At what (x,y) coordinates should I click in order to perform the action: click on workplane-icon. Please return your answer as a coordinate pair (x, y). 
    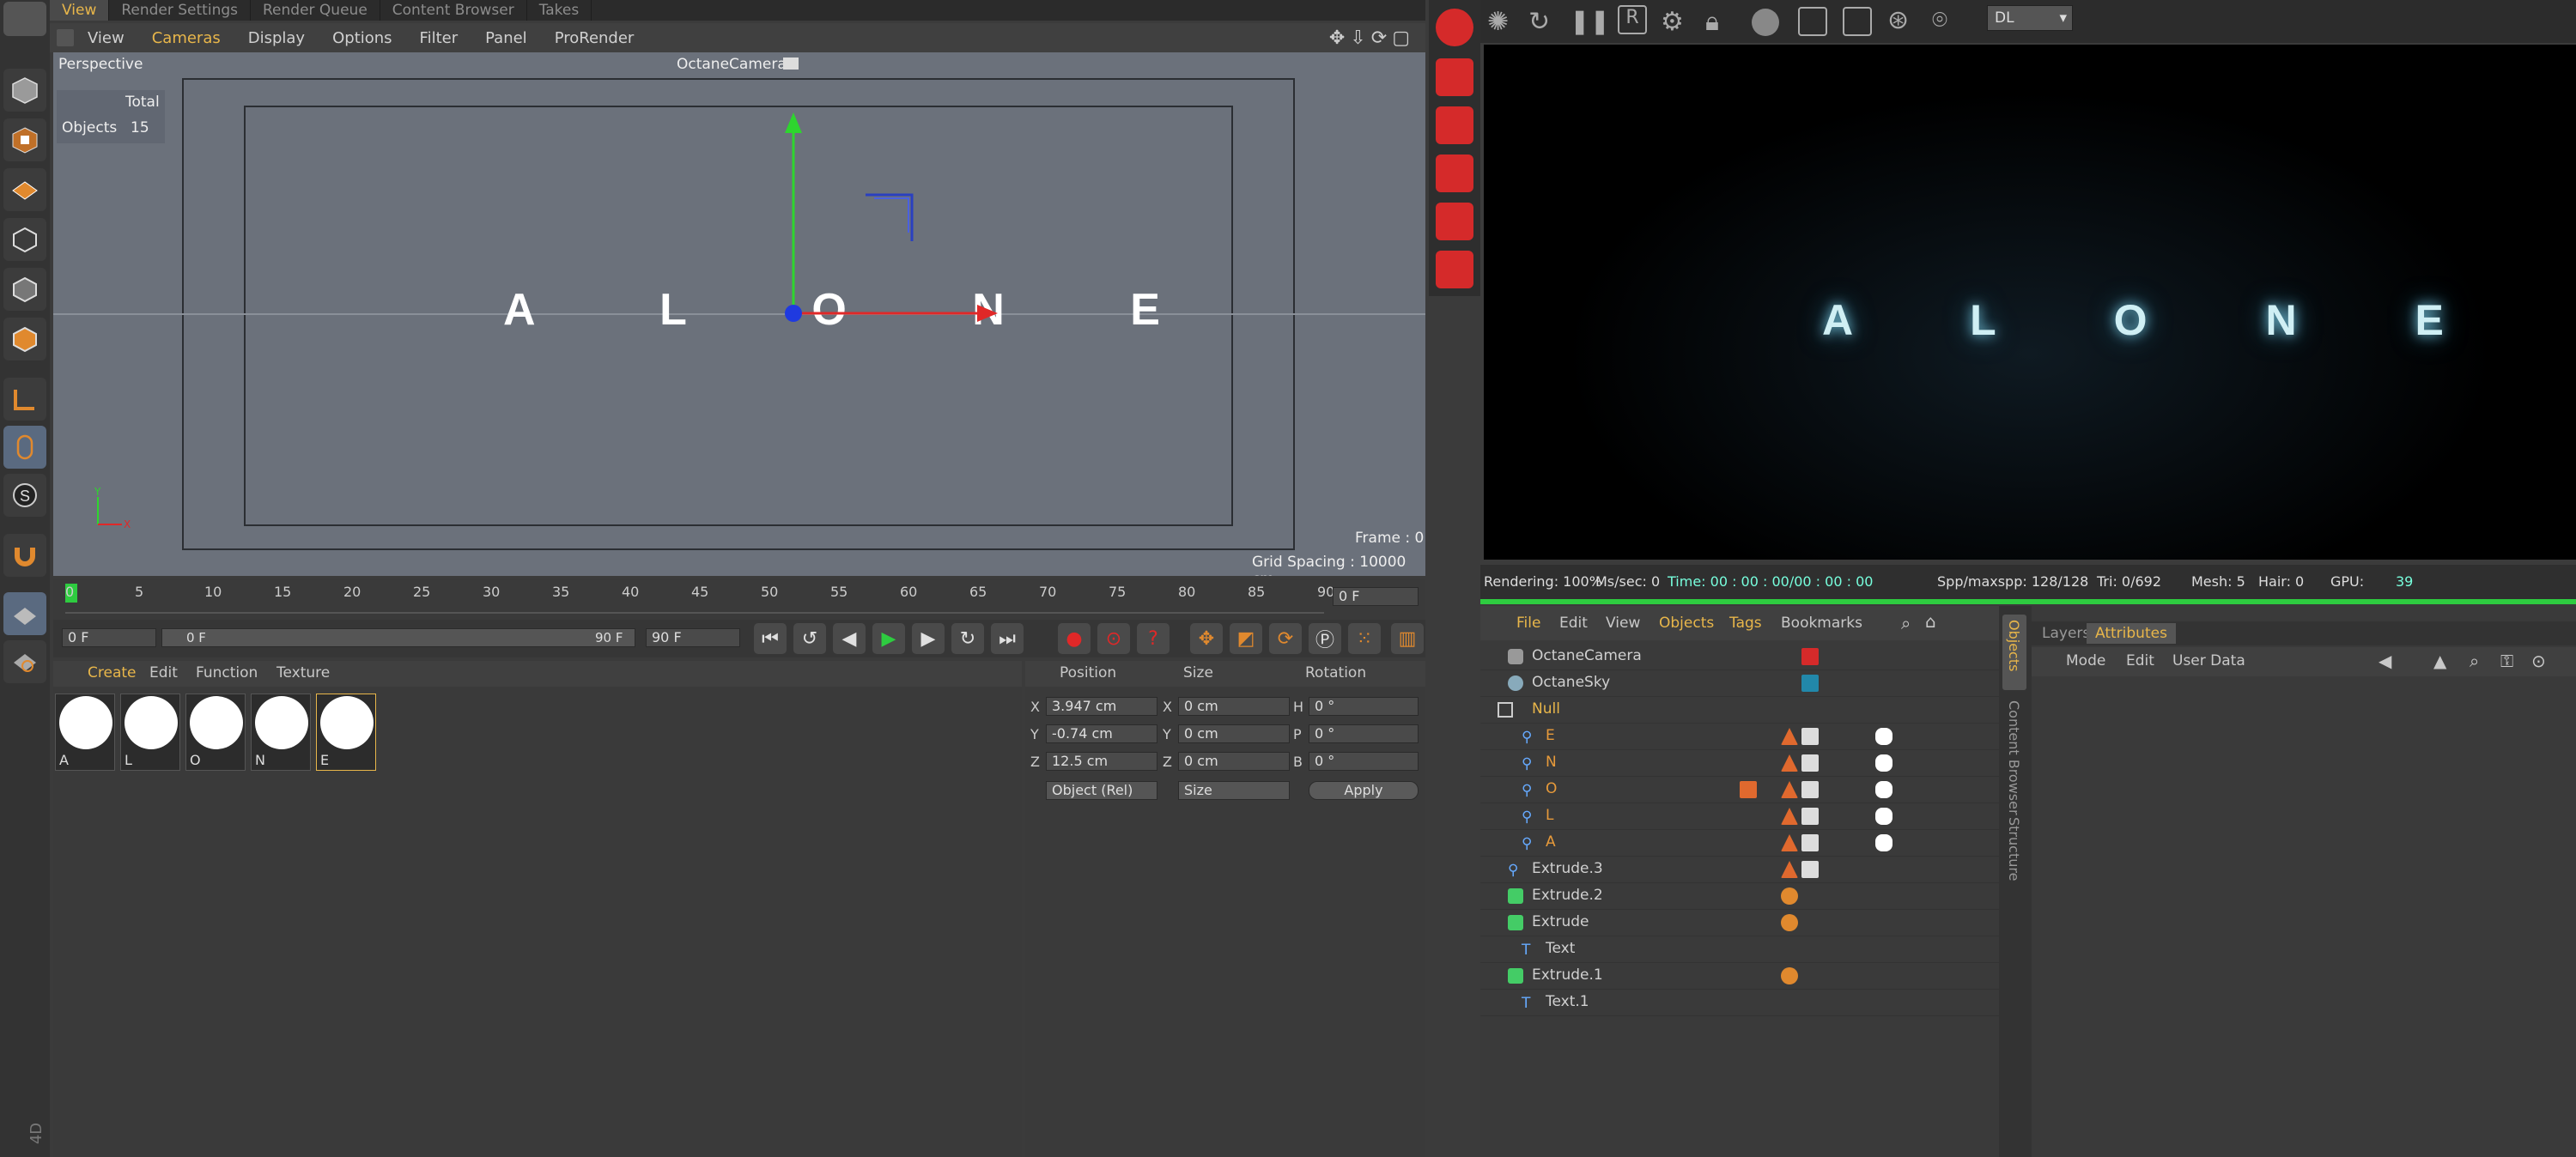
    Looking at the image, I should click on (25, 613).